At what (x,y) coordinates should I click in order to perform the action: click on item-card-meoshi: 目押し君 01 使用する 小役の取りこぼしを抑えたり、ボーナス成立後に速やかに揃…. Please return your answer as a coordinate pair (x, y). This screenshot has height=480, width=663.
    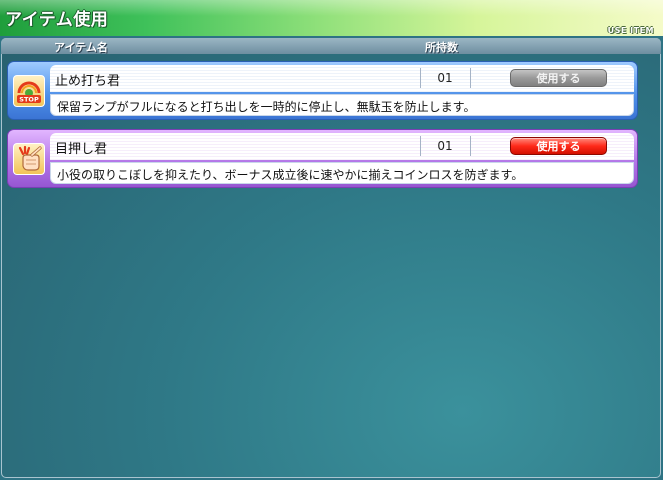
    Looking at the image, I should click on (322, 158).